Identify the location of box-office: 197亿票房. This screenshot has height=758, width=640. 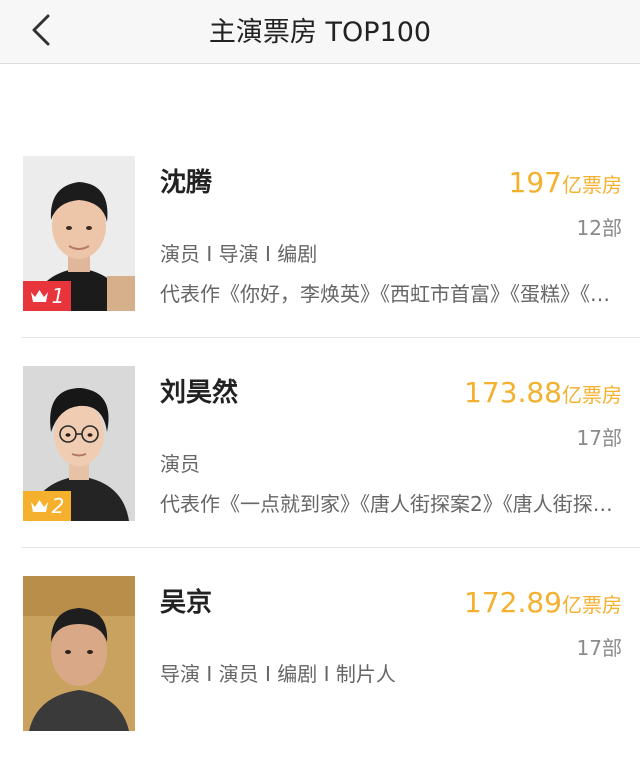
(565, 182).